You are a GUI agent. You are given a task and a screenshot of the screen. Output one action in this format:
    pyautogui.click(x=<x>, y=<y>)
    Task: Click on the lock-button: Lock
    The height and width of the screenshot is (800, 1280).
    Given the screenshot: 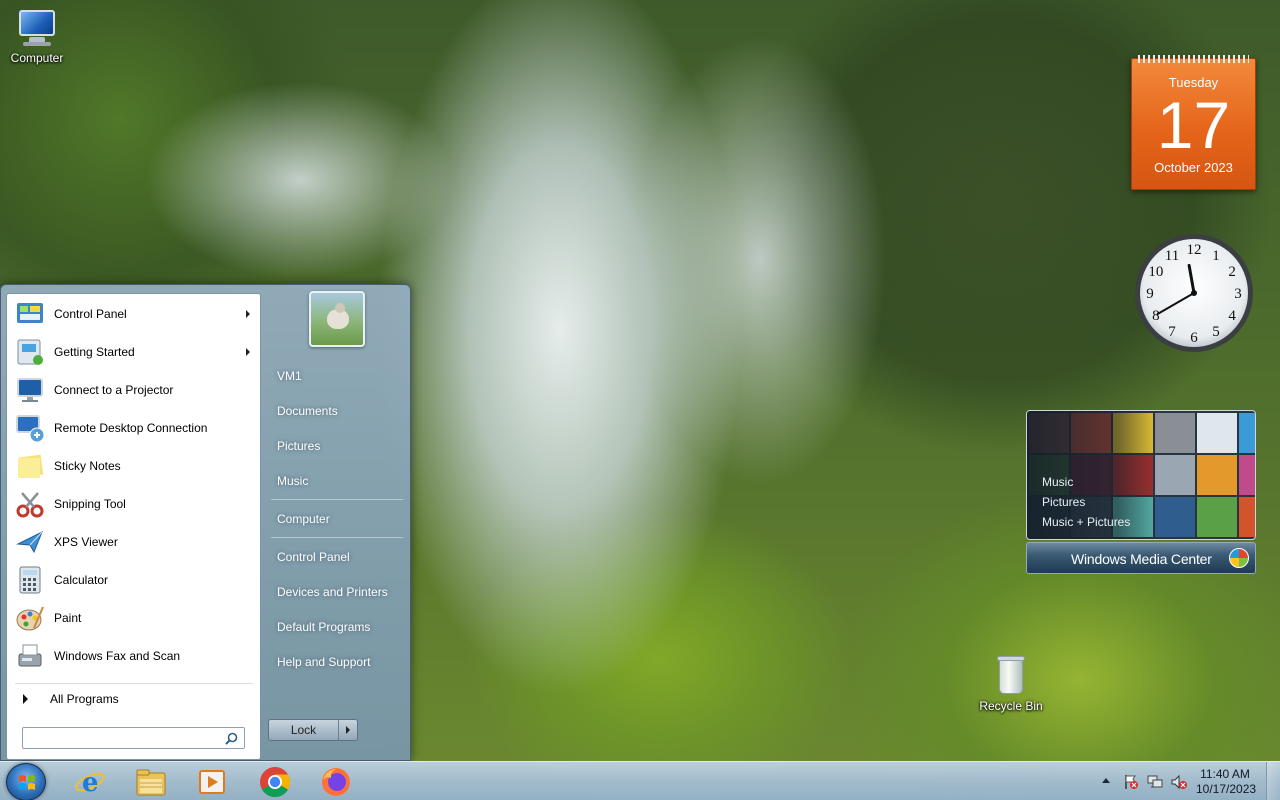 What is the action you would take?
    pyautogui.click(x=304, y=730)
    